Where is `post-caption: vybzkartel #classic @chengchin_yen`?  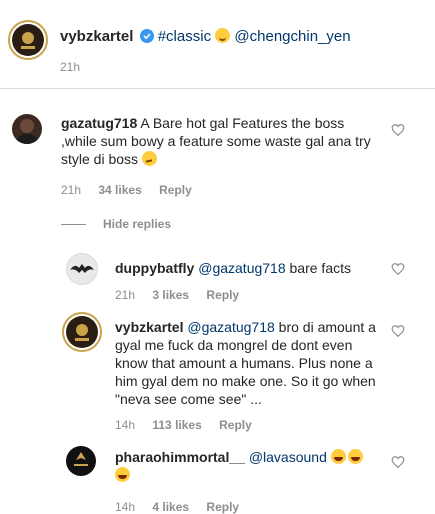
post-caption: vybzkartel #classic @chengchin_yen is located at coordinates (205, 37).